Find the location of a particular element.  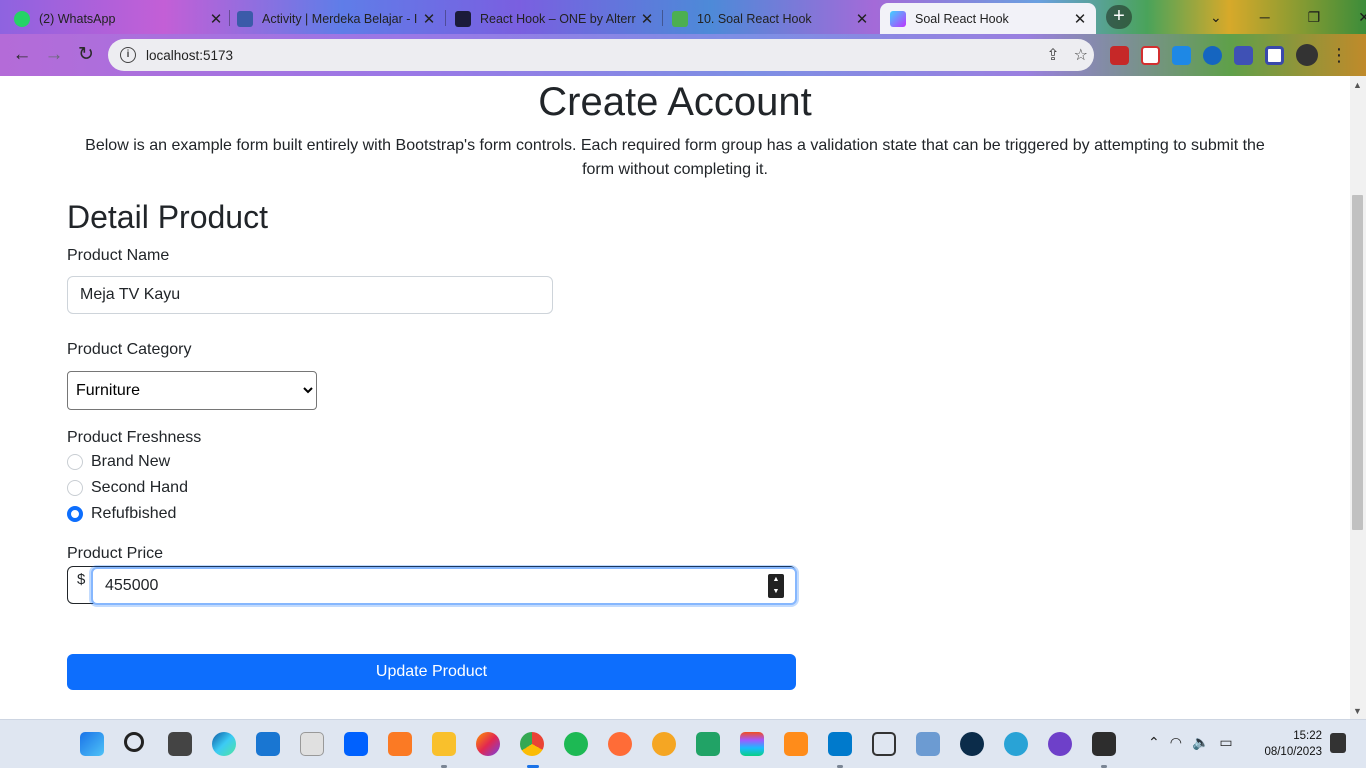

taskbar-clock: 15:22 08/10/2023 is located at coordinates (1287, 744).